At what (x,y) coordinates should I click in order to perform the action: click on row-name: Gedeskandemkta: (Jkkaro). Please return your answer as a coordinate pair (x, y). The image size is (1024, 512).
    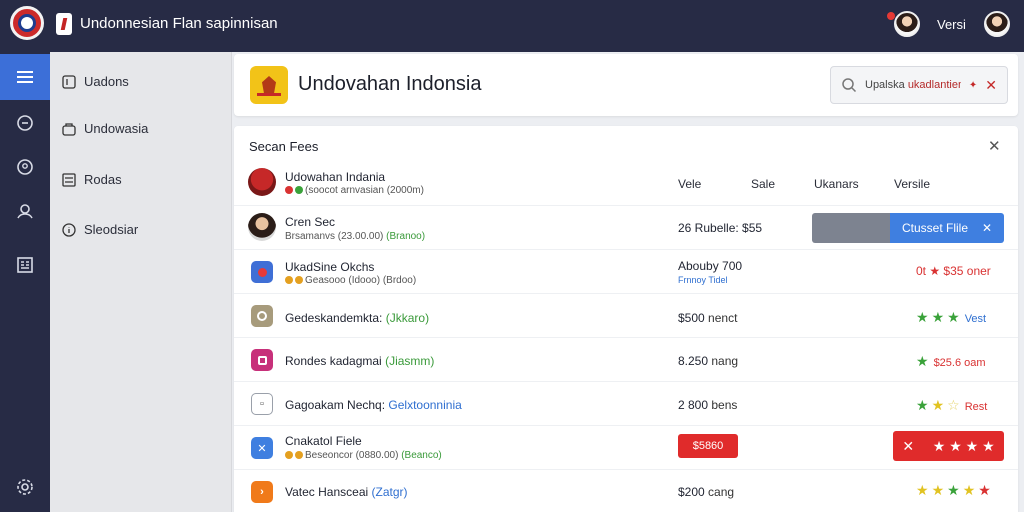
    Looking at the image, I should click on (357, 318).